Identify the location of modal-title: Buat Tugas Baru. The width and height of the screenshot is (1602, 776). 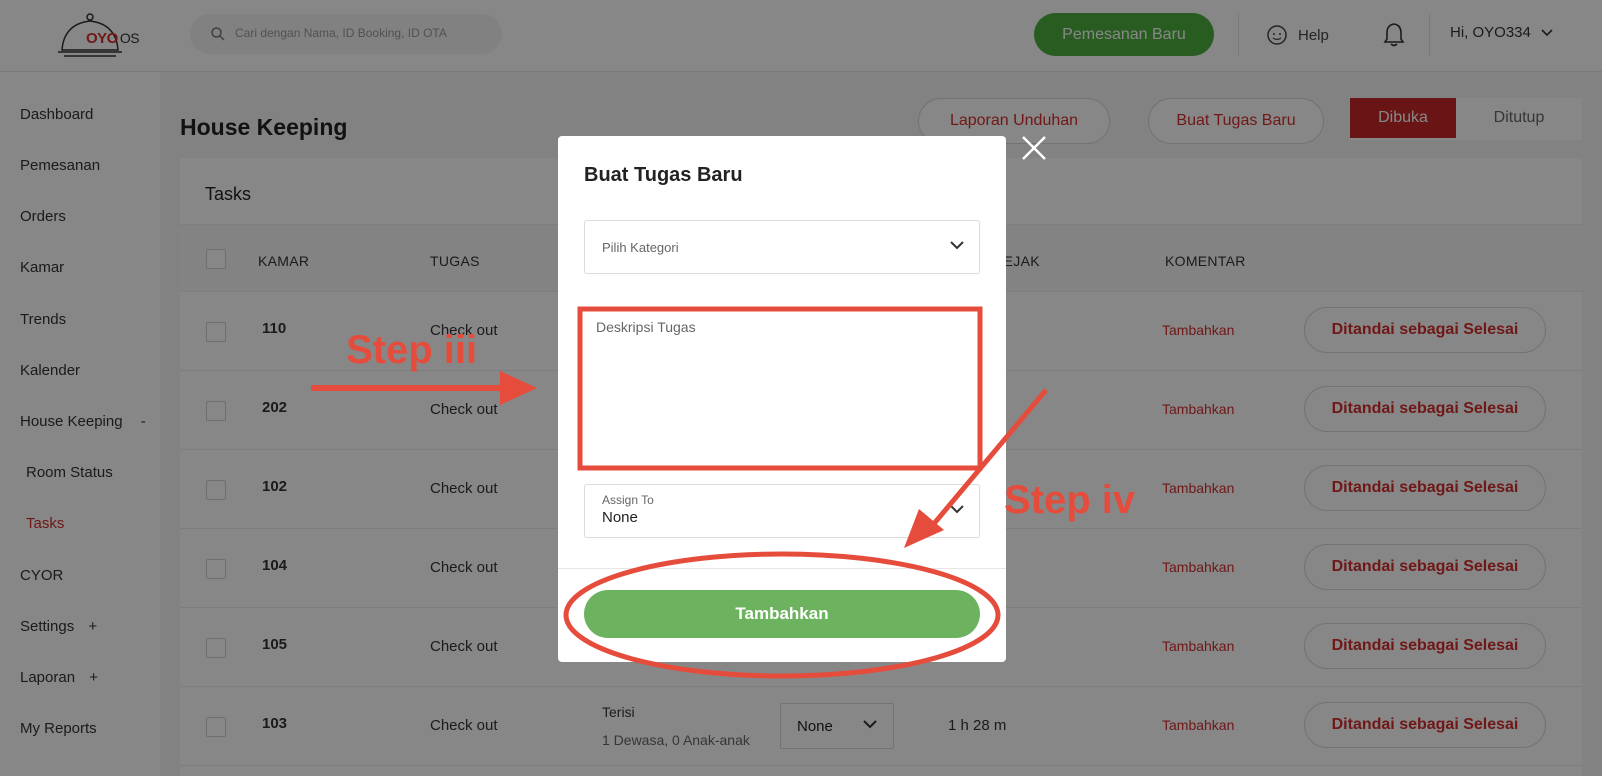
(663, 175).